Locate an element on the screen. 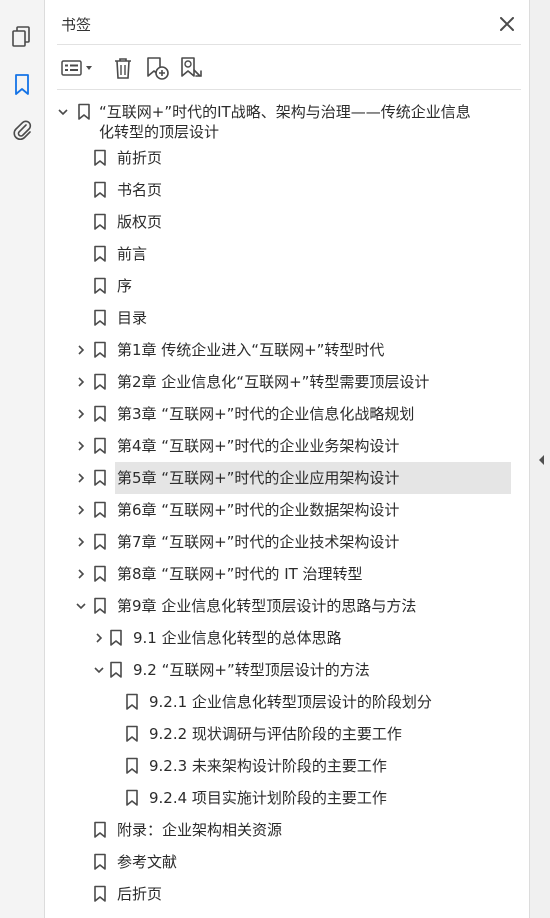 This screenshot has height=918, width=550. bookmark-item: 后折页 is located at coordinates (278, 894).